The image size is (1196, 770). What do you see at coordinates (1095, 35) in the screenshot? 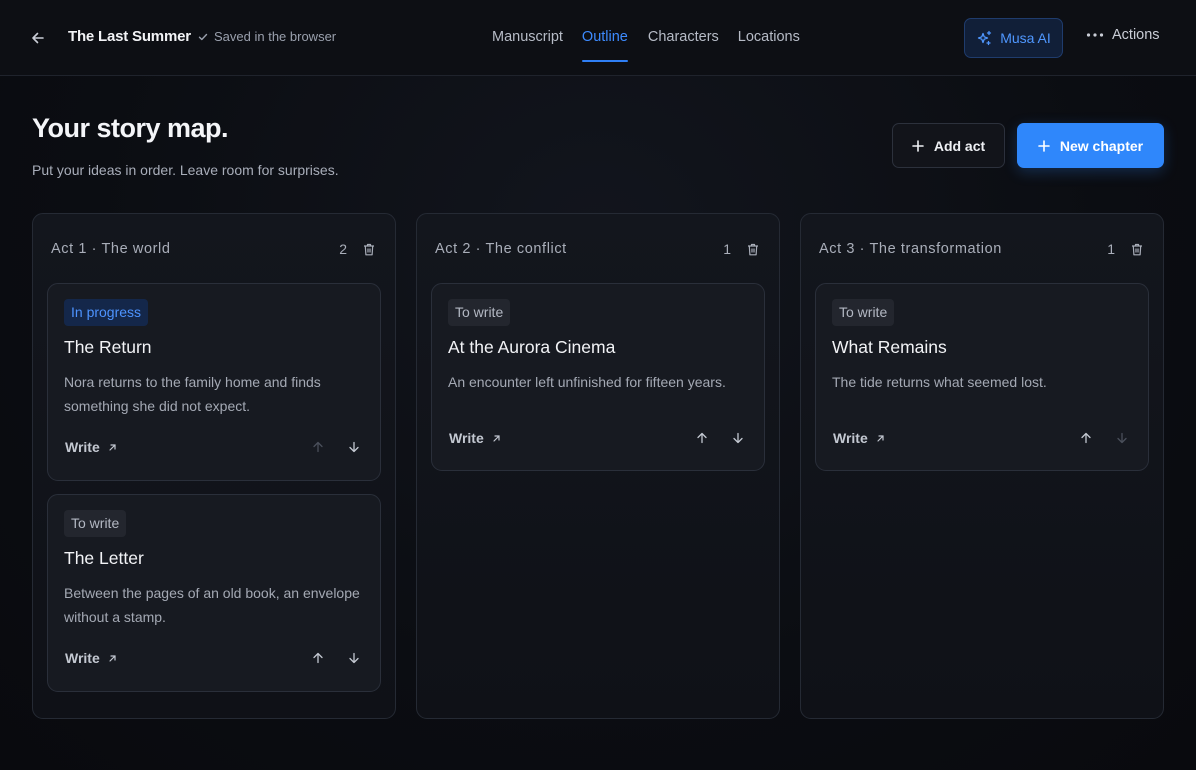
I see `more-horizontal-icon` at bounding box center [1095, 35].